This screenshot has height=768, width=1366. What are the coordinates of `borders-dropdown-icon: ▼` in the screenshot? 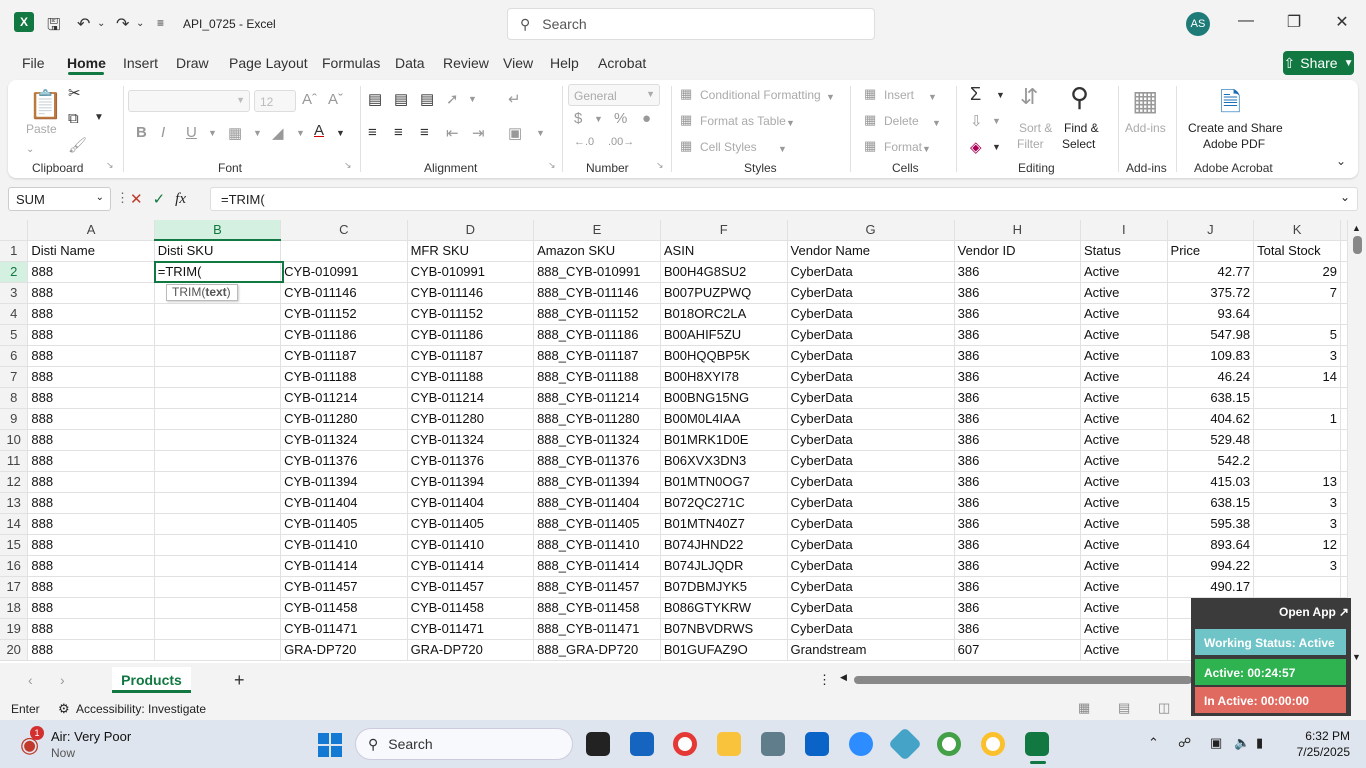 It's located at (257, 133).